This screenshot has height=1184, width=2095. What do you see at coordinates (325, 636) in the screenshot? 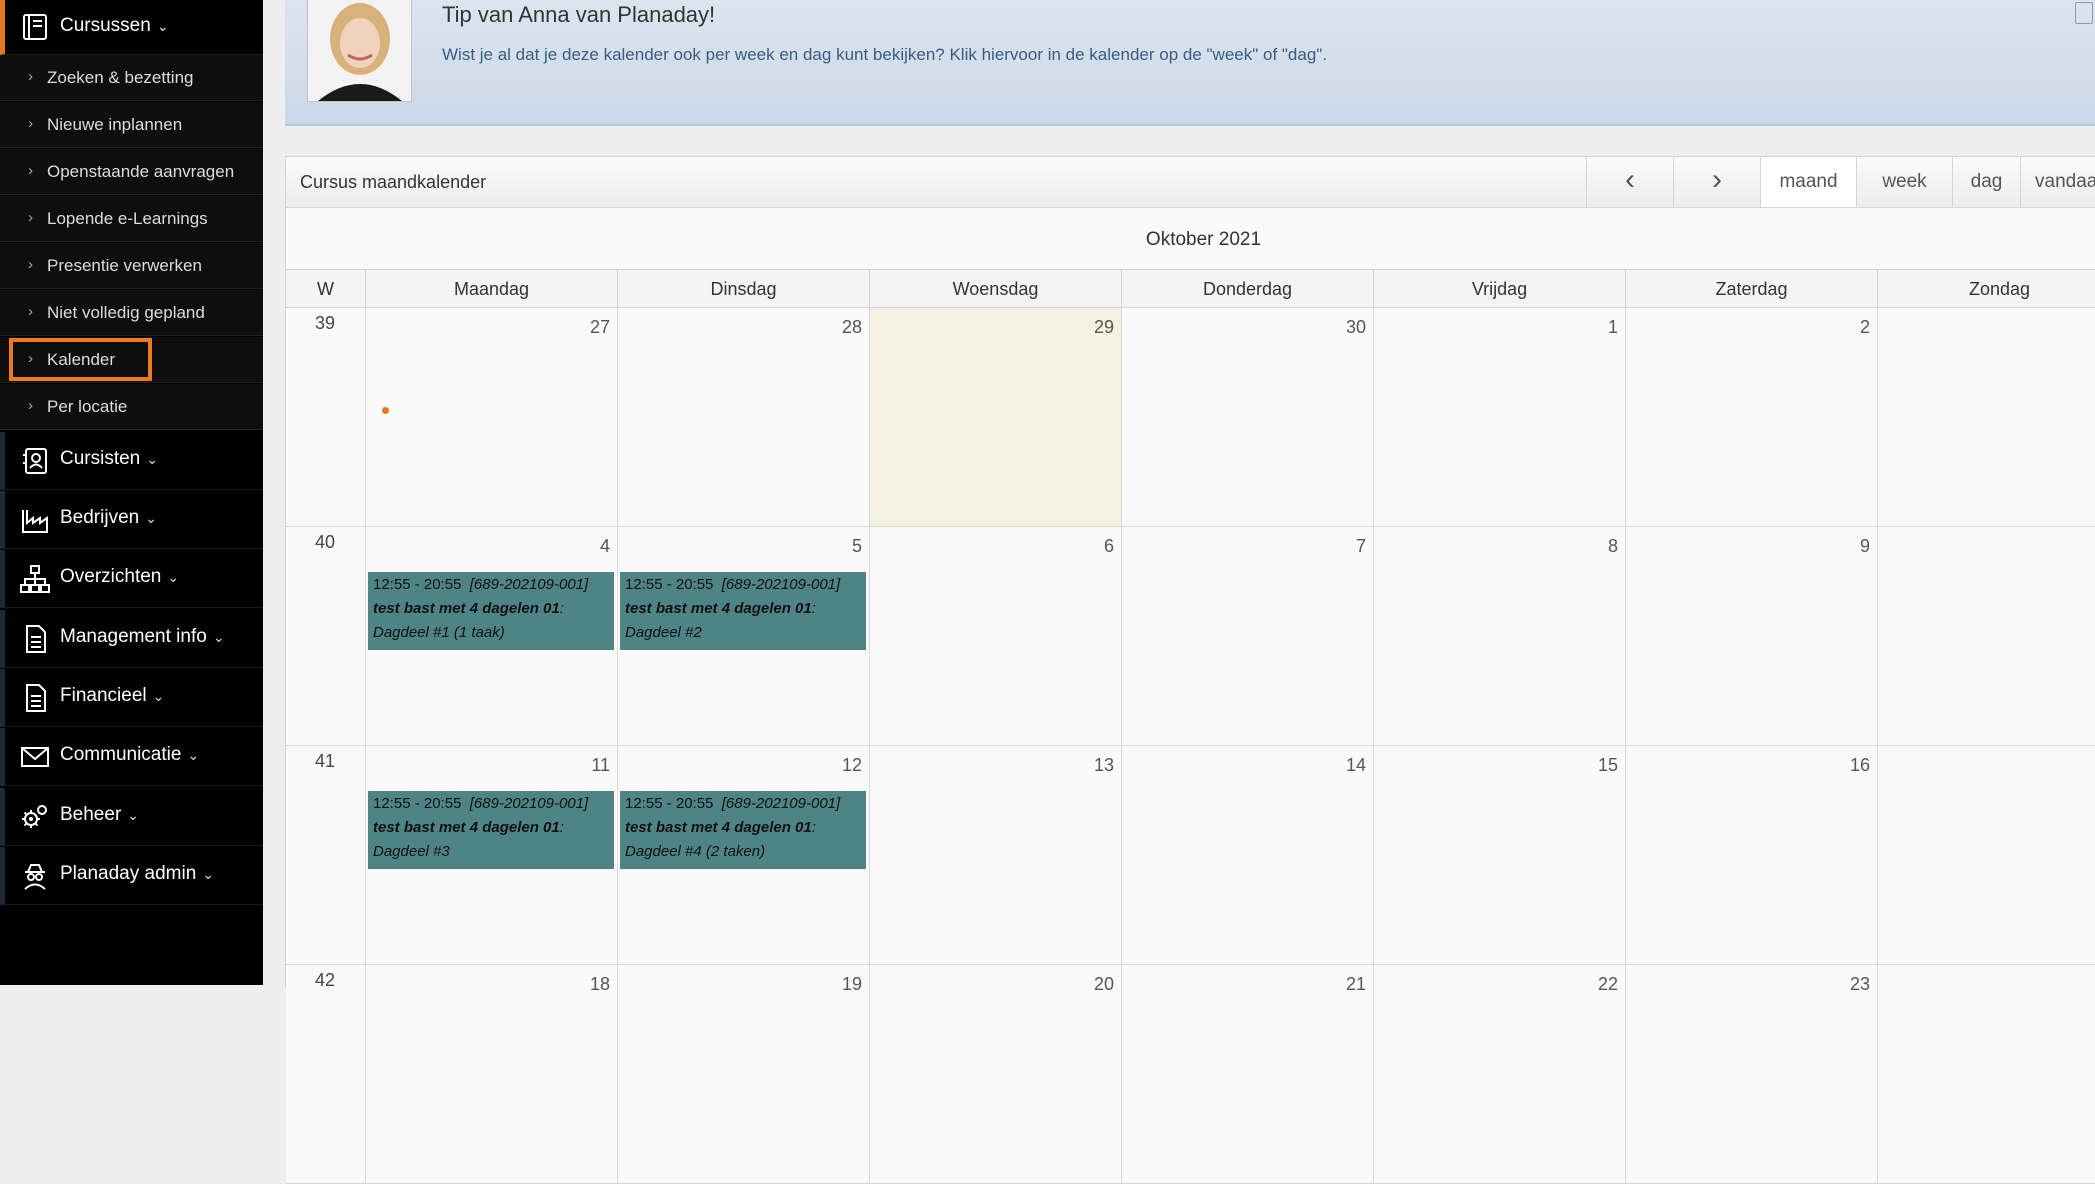
I see `week-number-cell: 40` at bounding box center [325, 636].